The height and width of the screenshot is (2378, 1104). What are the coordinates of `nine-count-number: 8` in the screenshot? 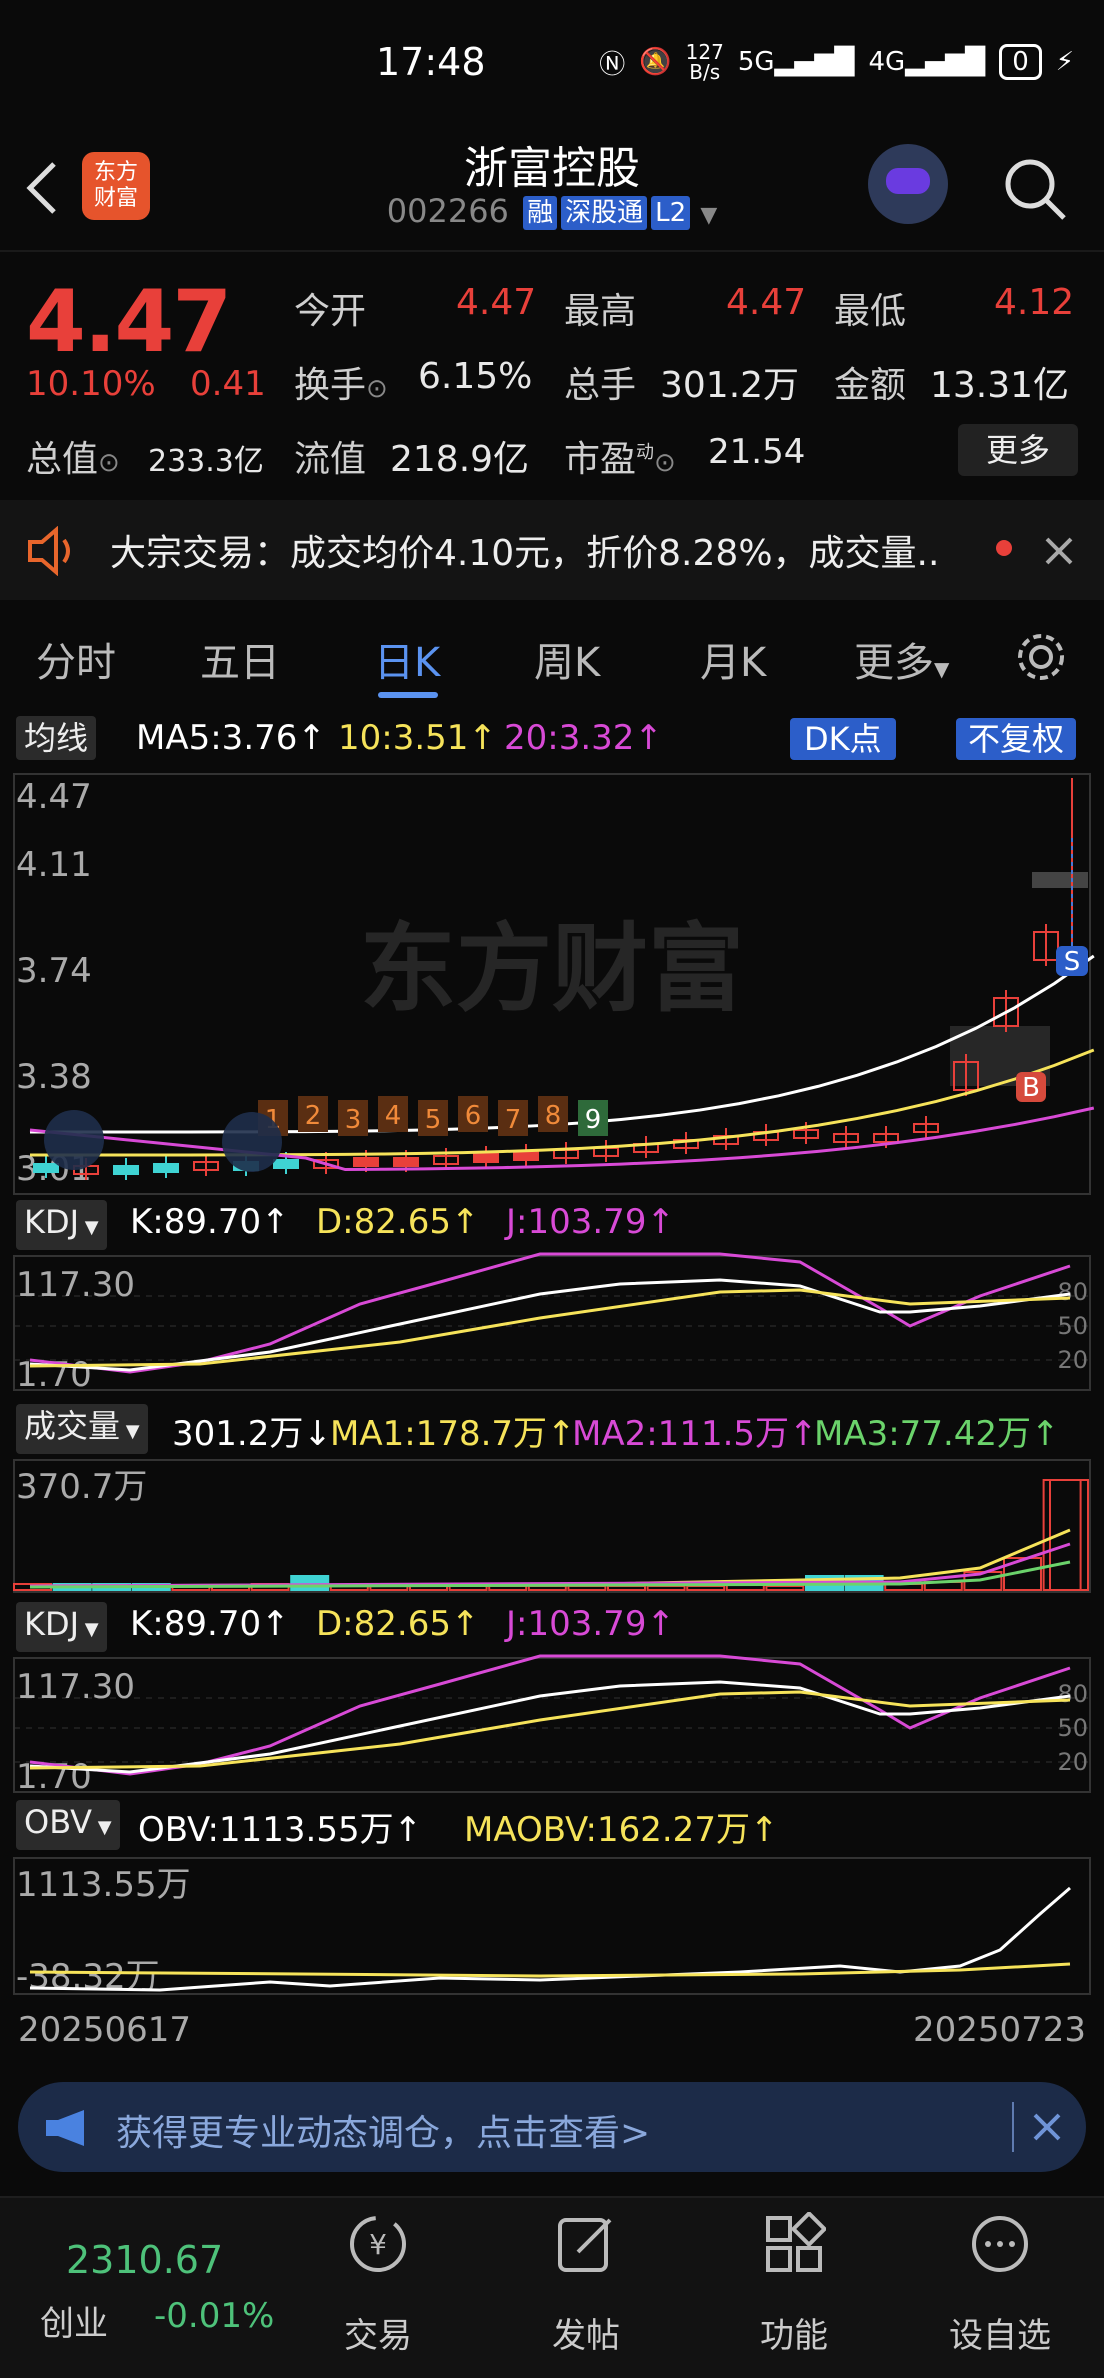 It's located at (553, 1116).